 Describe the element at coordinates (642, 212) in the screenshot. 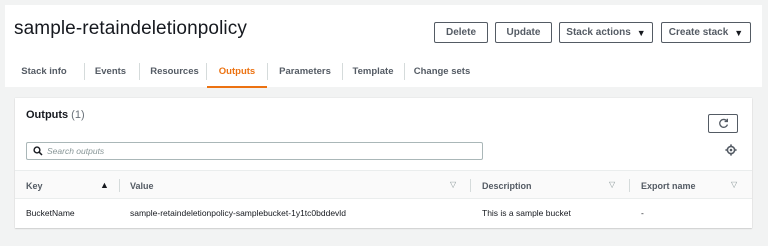

I see `output-export-name: -` at that location.